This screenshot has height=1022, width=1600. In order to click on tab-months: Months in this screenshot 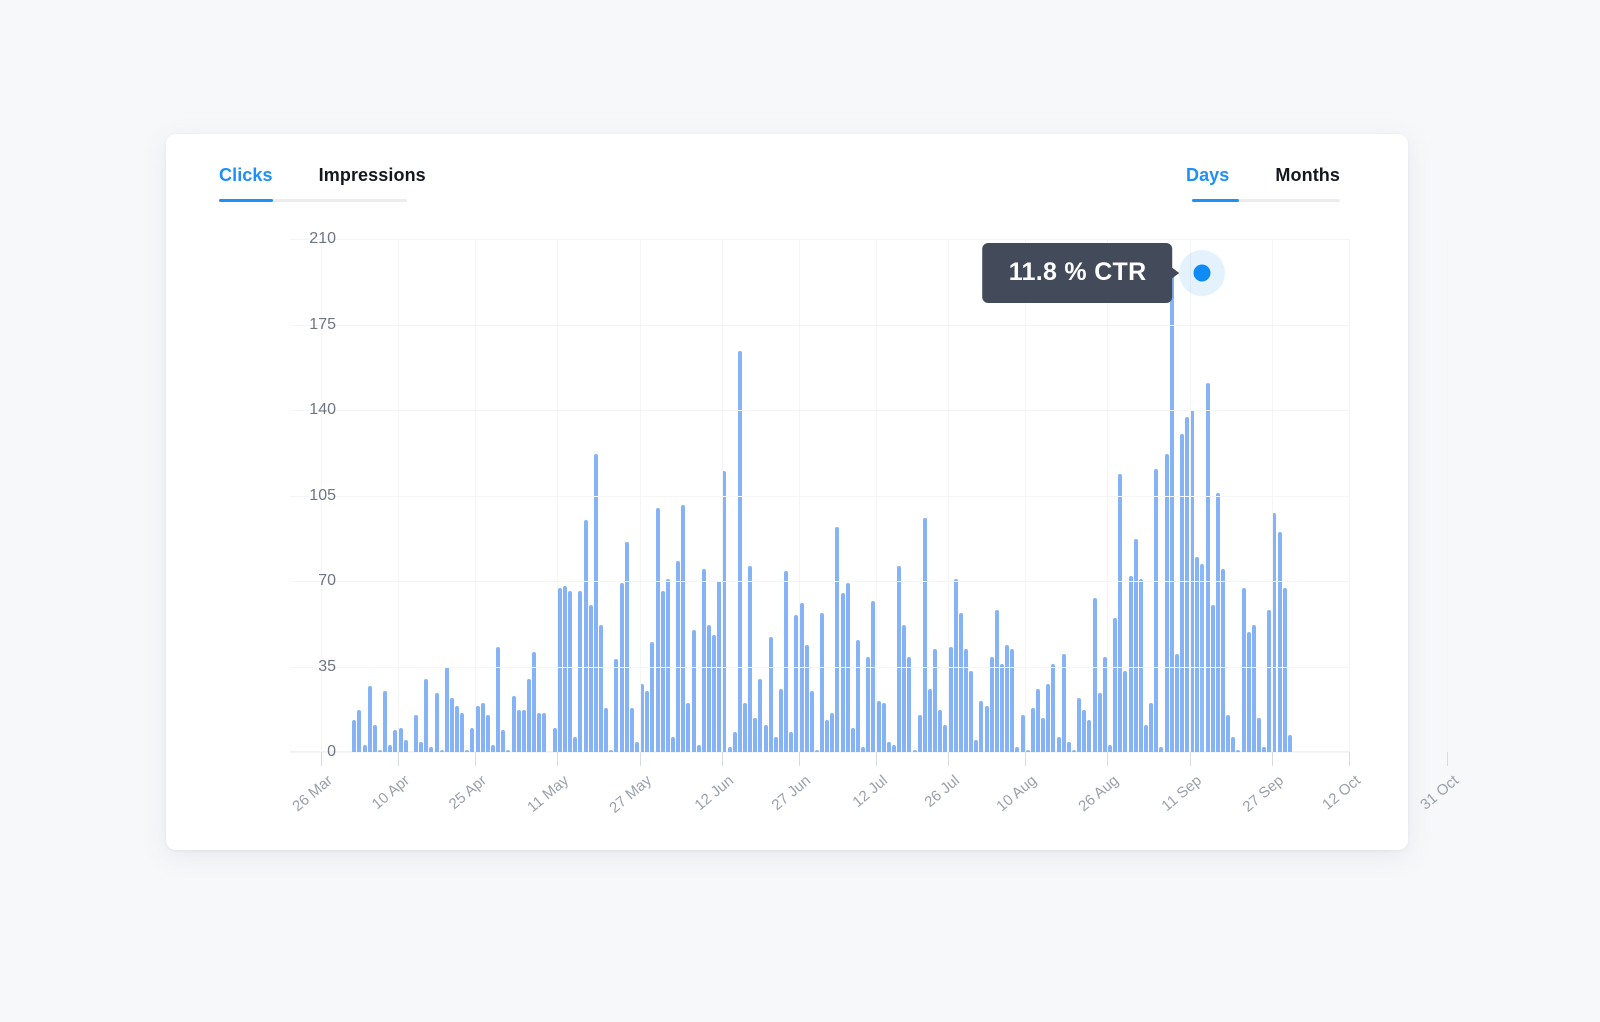, I will do `click(1307, 181)`.